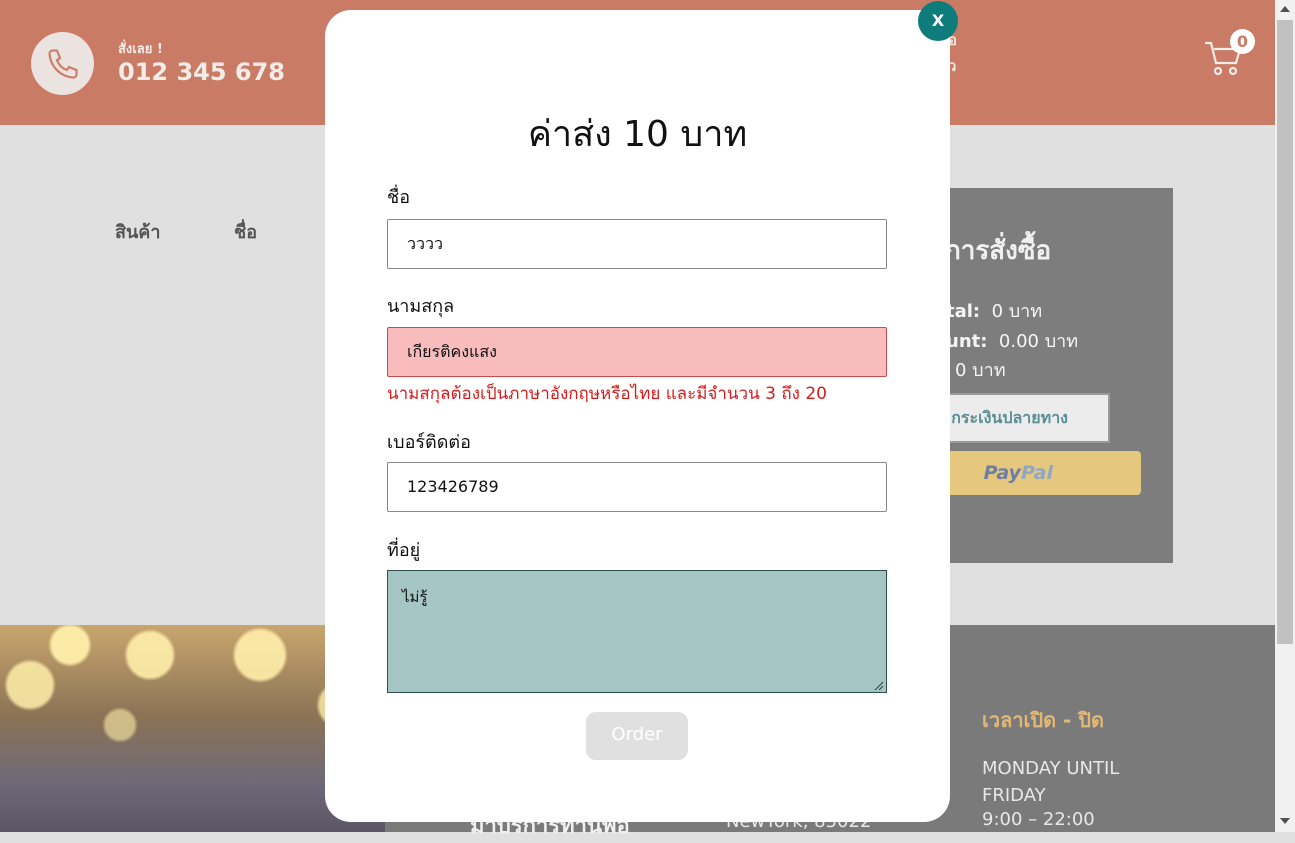 The width and height of the screenshot is (1295, 843). Describe the element at coordinates (1043, 720) in the screenshot. I see `opening-hours-heading: เวลาเปิด - ปิด` at that location.